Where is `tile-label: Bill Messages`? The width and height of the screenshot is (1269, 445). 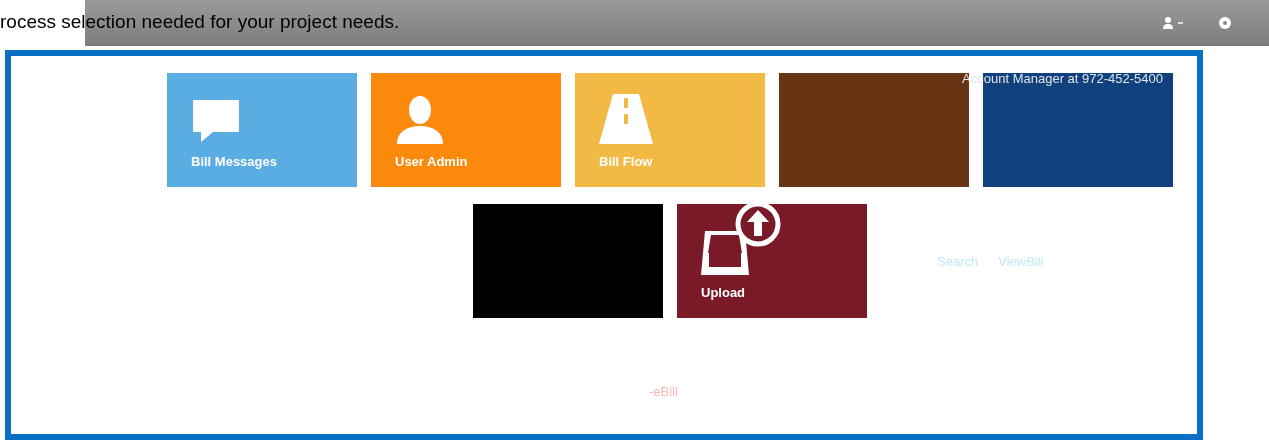
tile-label: Bill Messages is located at coordinates (234, 161).